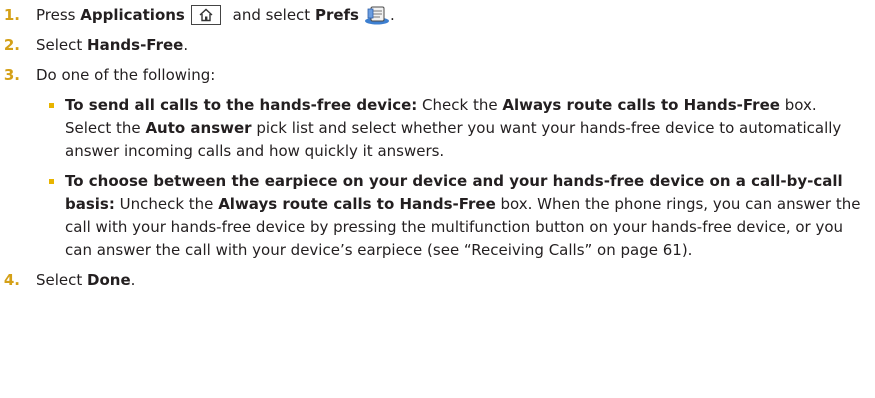 The image size is (875, 398). Describe the element at coordinates (437, 280) in the screenshot. I see `step-4: 4. Select Done.` at that location.